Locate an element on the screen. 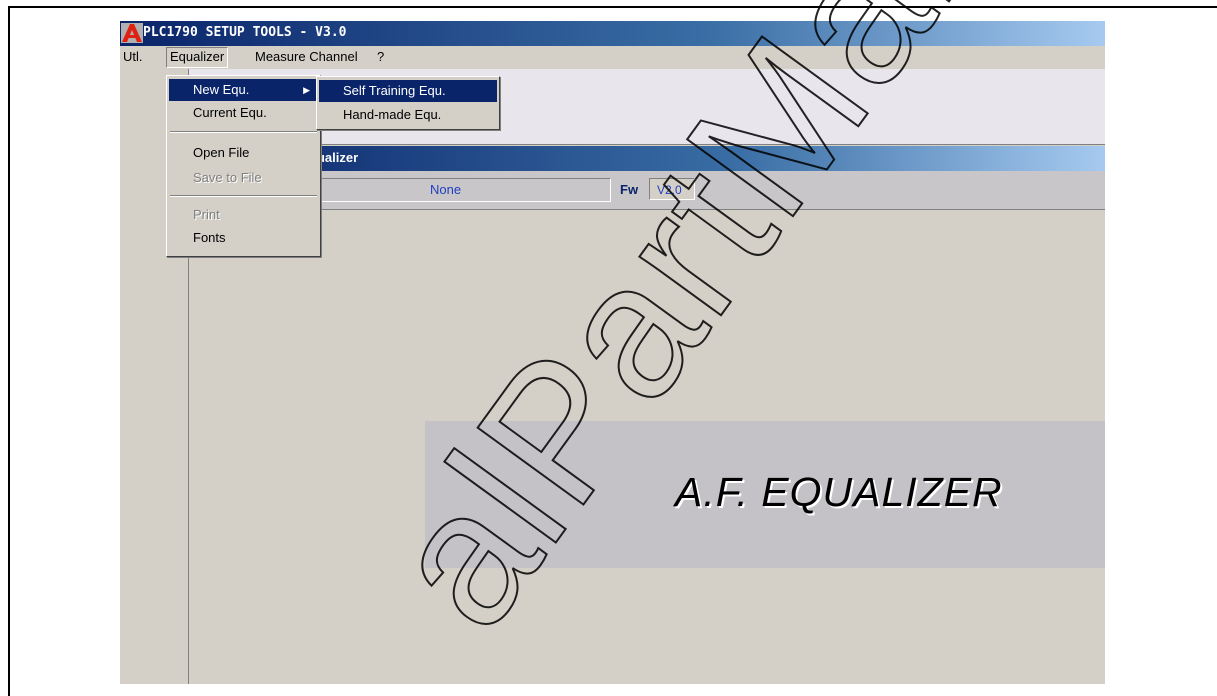 The width and height of the screenshot is (1217, 696). info-row: None Fw V2.0 is located at coordinates (647, 190).